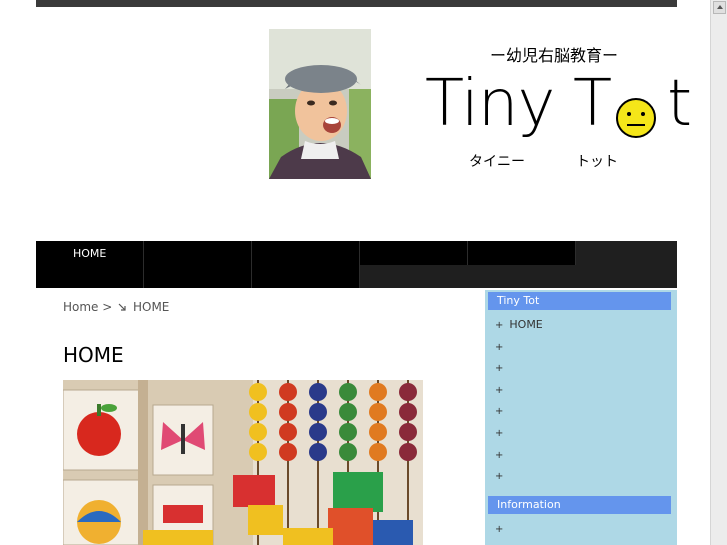 This screenshot has height=545, width=727. I want to click on sidebar-item-2: +, so click(502, 346).